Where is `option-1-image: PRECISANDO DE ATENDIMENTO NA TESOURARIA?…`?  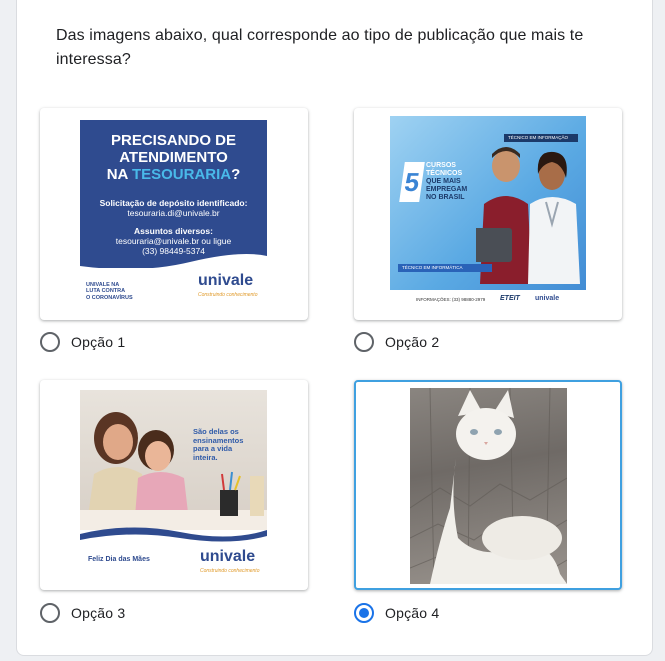
option-1-image: PRECISANDO DE ATENDIMENTO NA TESOURARIA?… is located at coordinates (174, 214).